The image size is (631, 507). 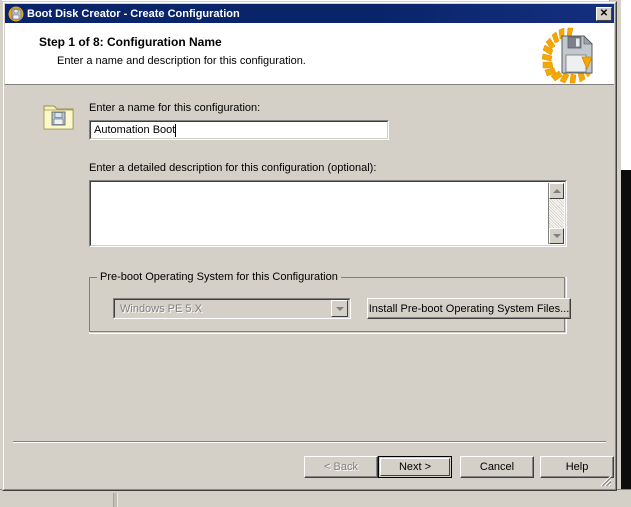 I want to click on footer-buttons: < Back Next > Cancel Help, so click(x=309, y=469).